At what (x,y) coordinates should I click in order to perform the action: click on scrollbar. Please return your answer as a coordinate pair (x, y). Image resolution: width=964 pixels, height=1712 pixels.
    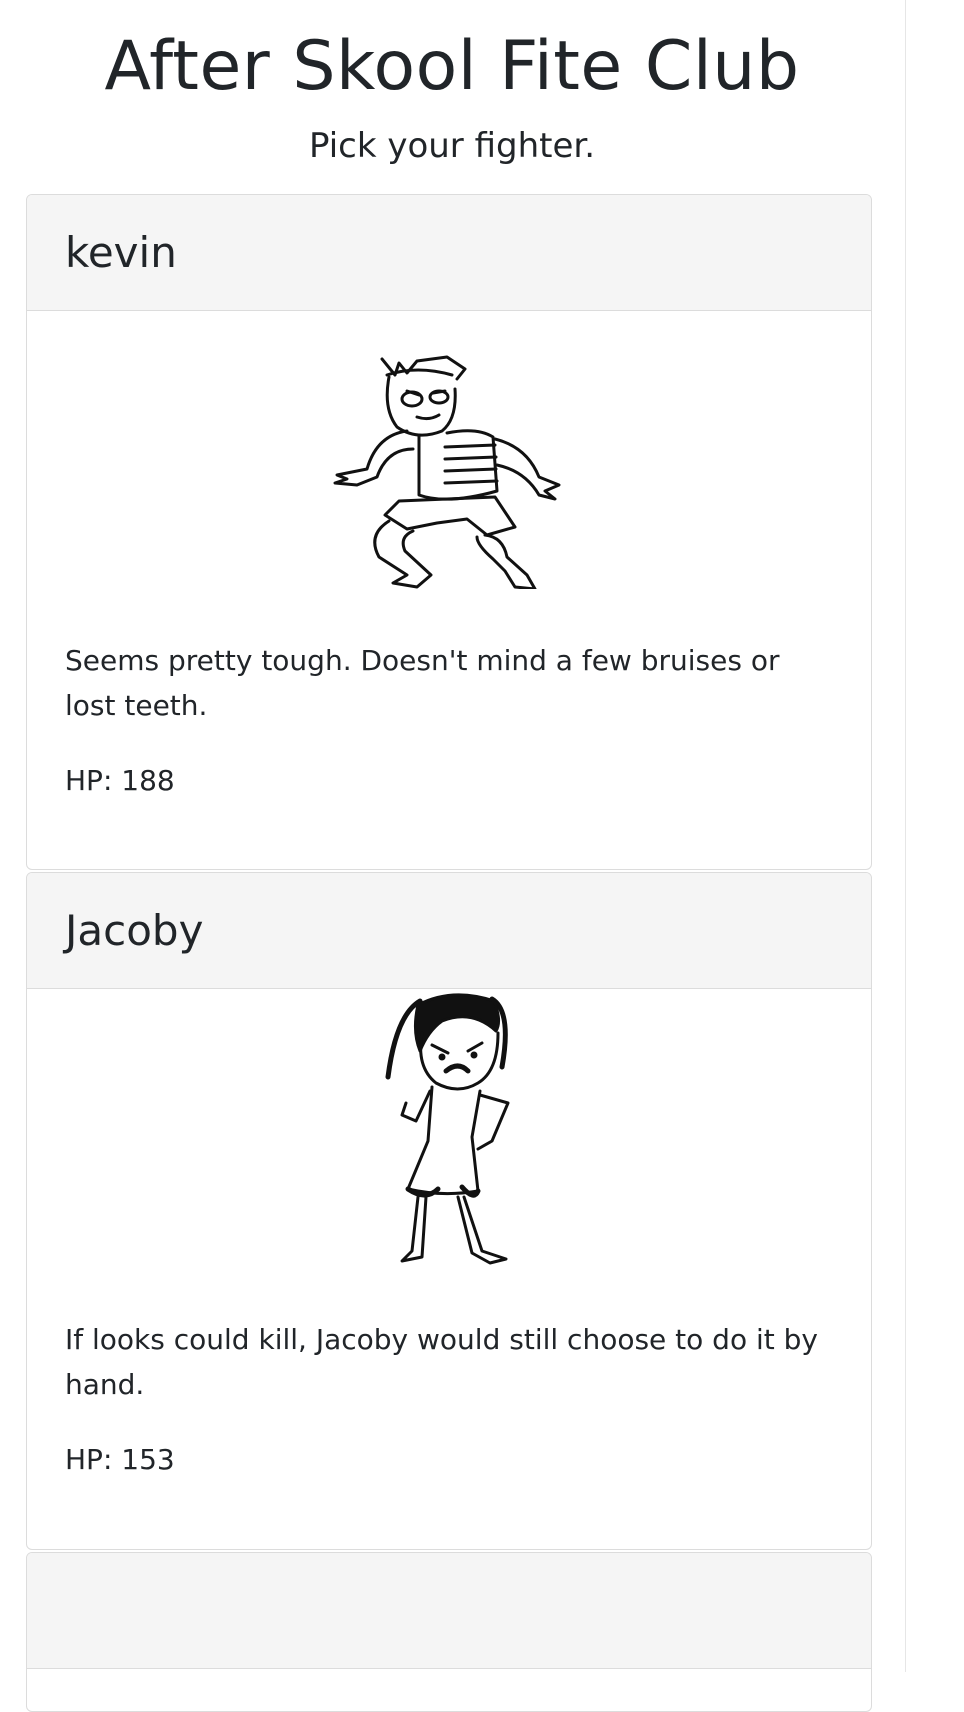
    Looking at the image, I should click on (934, 836).